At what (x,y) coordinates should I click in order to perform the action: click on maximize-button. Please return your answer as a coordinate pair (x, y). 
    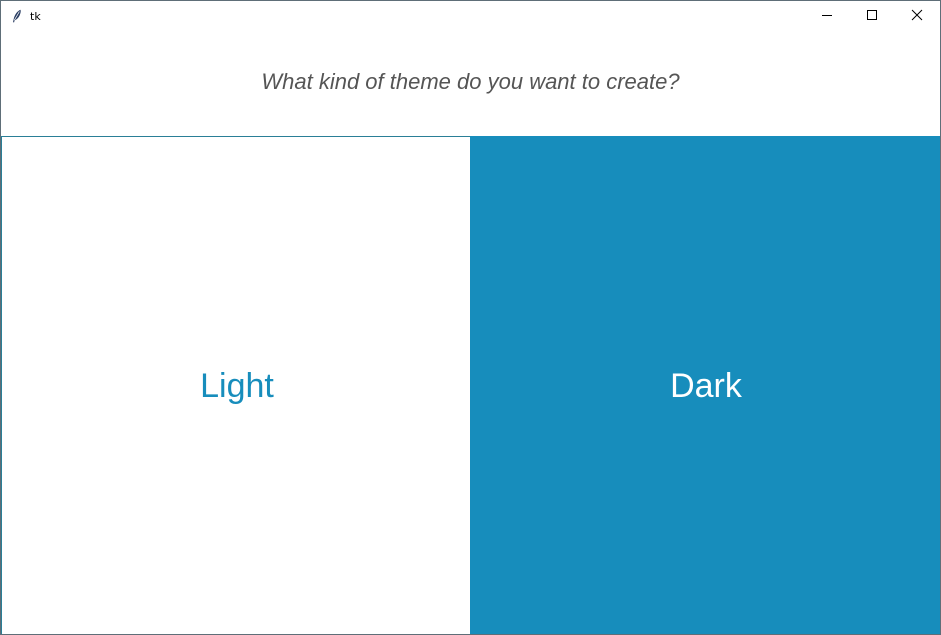
    Looking at the image, I should click on (871, 16).